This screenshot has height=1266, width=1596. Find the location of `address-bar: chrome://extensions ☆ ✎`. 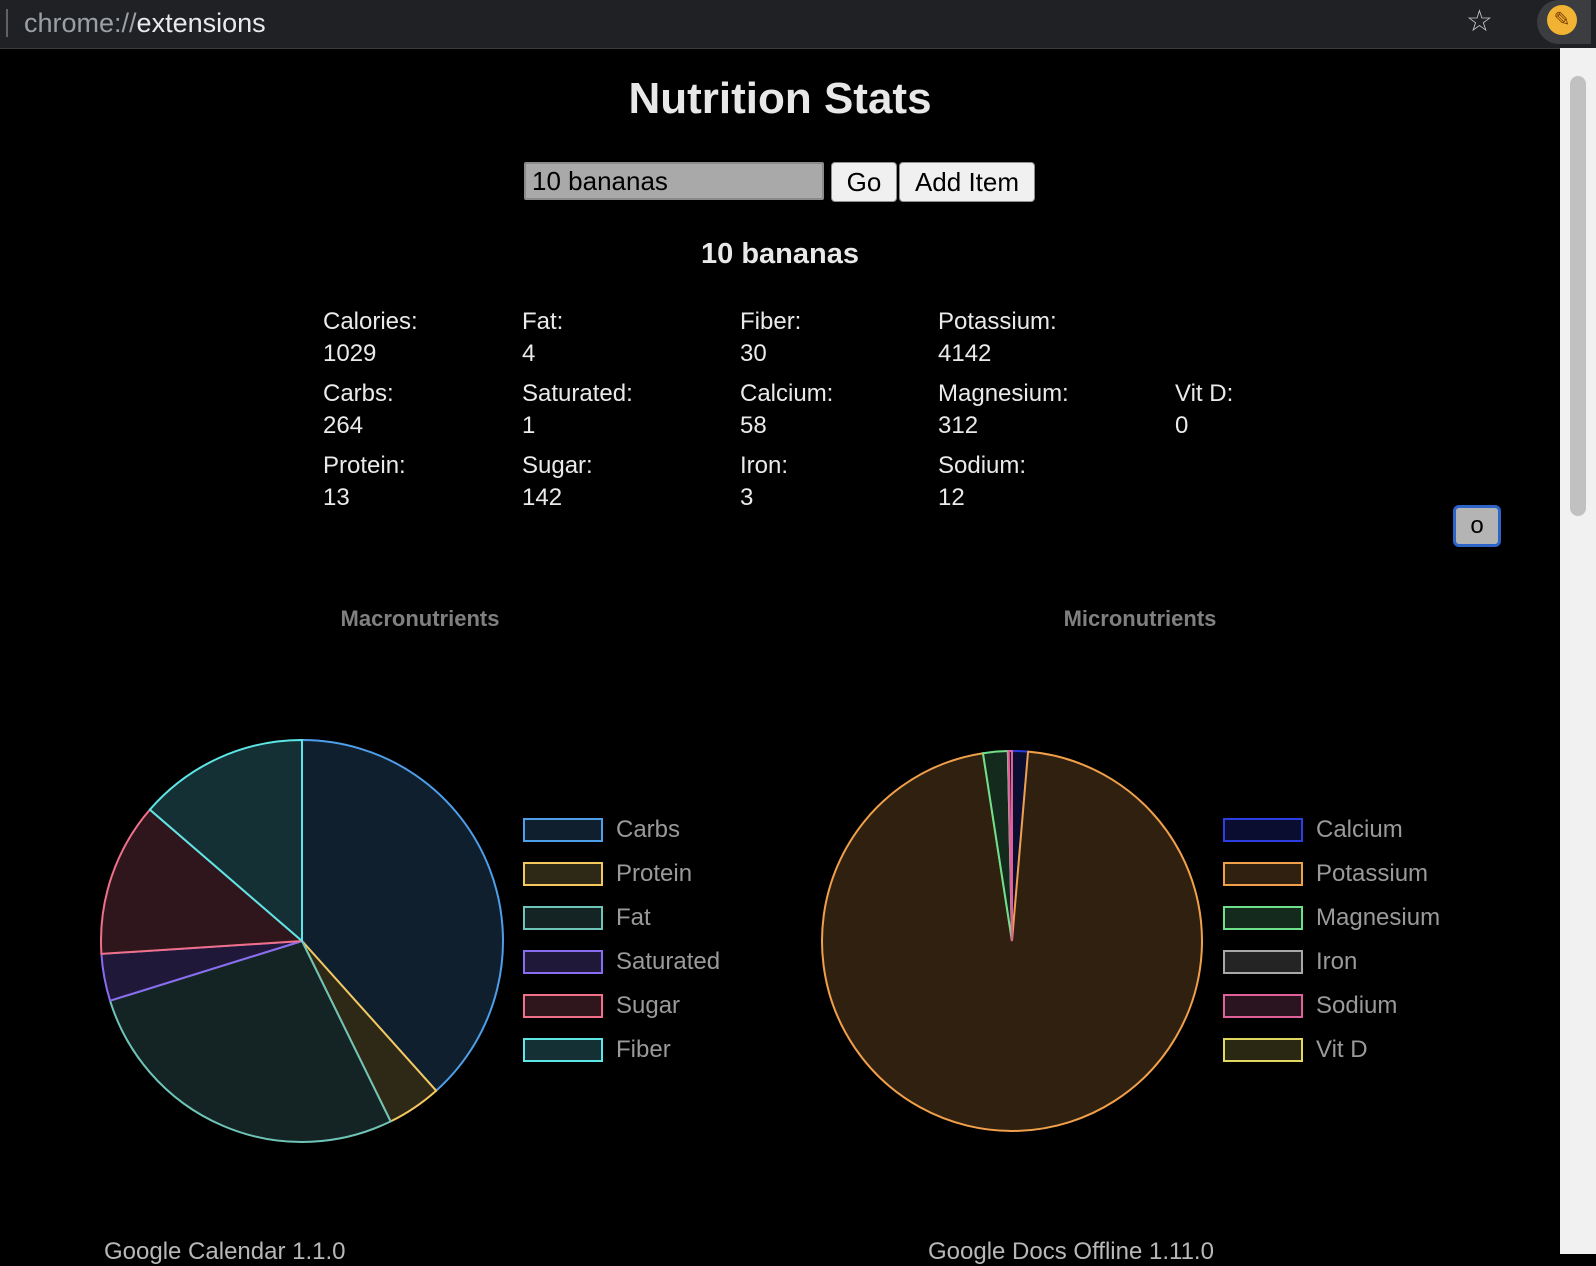

address-bar: chrome://extensions ☆ ✎ is located at coordinates (798, 24).